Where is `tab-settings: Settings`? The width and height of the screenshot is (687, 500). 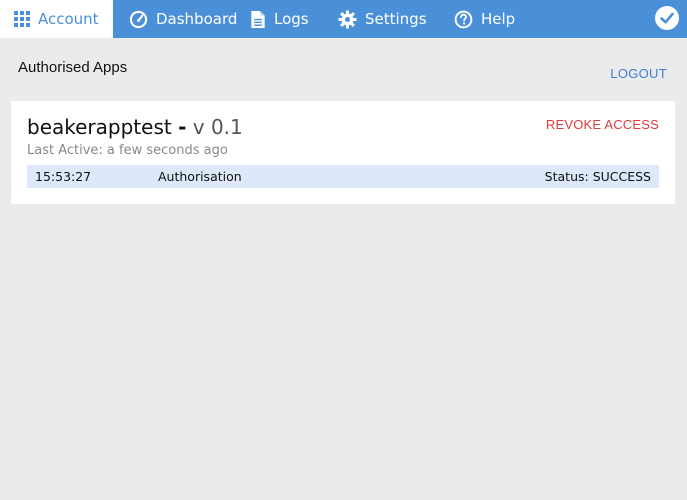
tab-settings: Settings is located at coordinates (396, 19).